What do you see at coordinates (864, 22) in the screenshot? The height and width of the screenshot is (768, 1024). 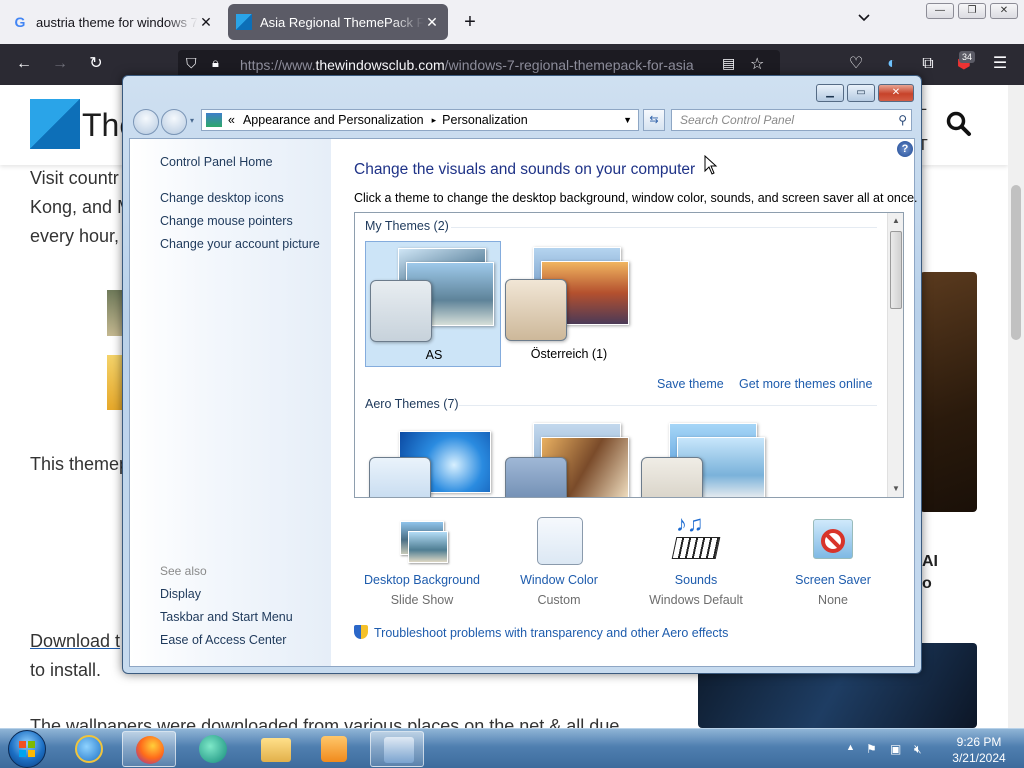 I see `list-all-tabs-button` at bounding box center [864, 22].